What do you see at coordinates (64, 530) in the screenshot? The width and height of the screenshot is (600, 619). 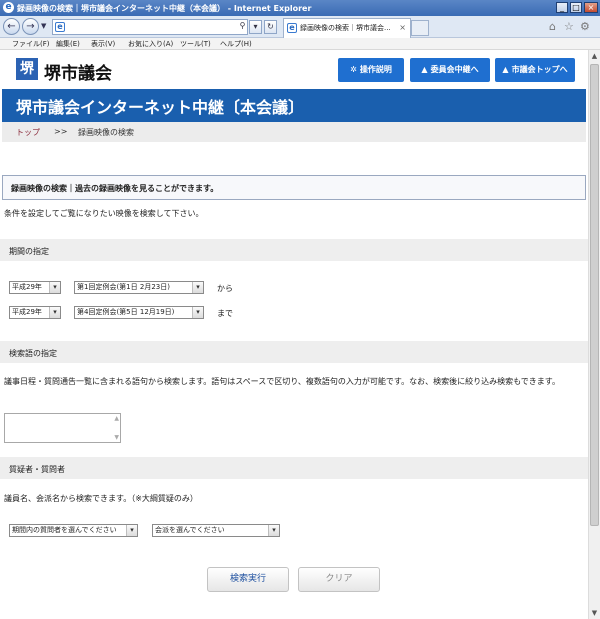 I see `member-select-value: 期間内の質問者を選んでください` at bounding box center [64, 530].